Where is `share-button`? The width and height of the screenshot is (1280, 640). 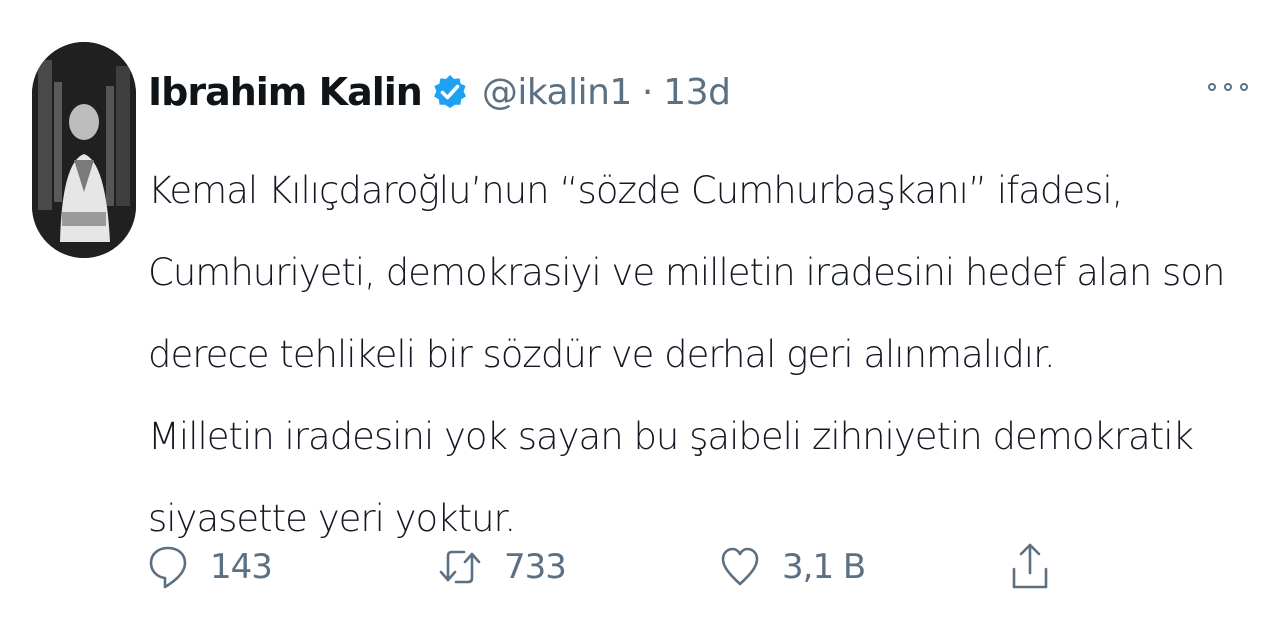 share-button is located at coordinates (1030, 567).